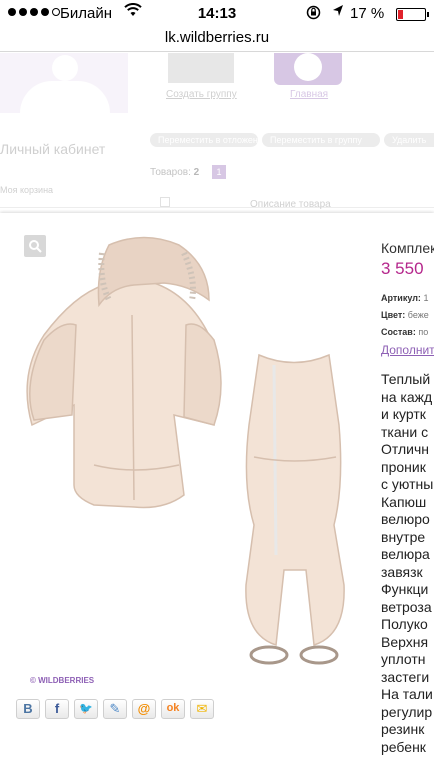  What do you see at coordinates (409, 140) in the screenshot?
I see `delete-button: Удалить` at bounding box center [409, 140].